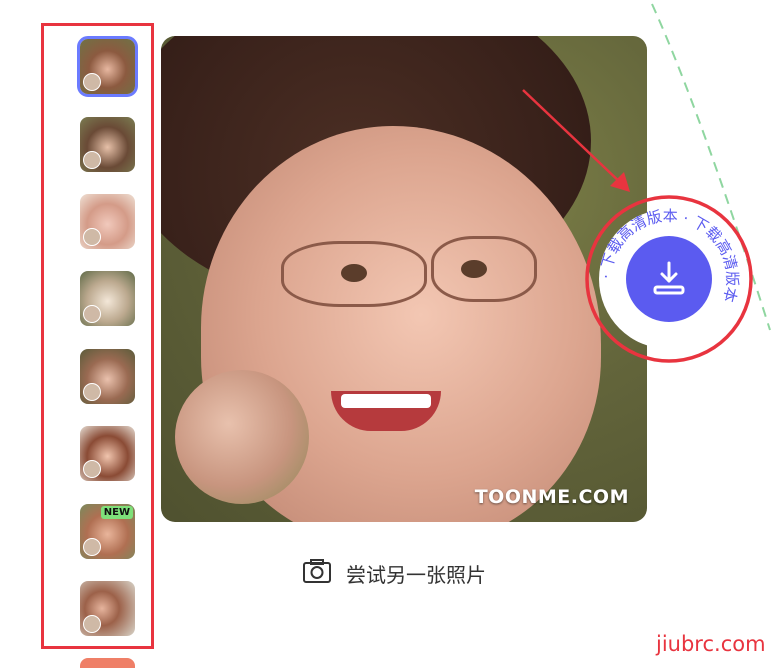  What do you see at coordinates (668, 279) in the screenshot?
I see `download-hd-button: · 下载高清版本 · 下载高清版本` at bounding box center [668, 279].